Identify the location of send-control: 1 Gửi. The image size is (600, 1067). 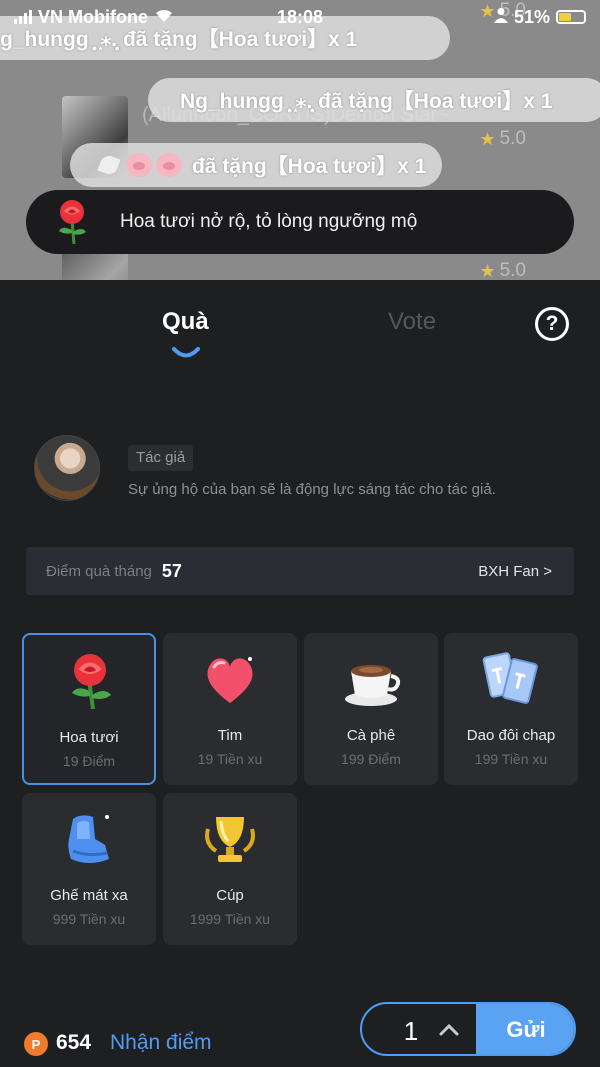
(468, 1029).